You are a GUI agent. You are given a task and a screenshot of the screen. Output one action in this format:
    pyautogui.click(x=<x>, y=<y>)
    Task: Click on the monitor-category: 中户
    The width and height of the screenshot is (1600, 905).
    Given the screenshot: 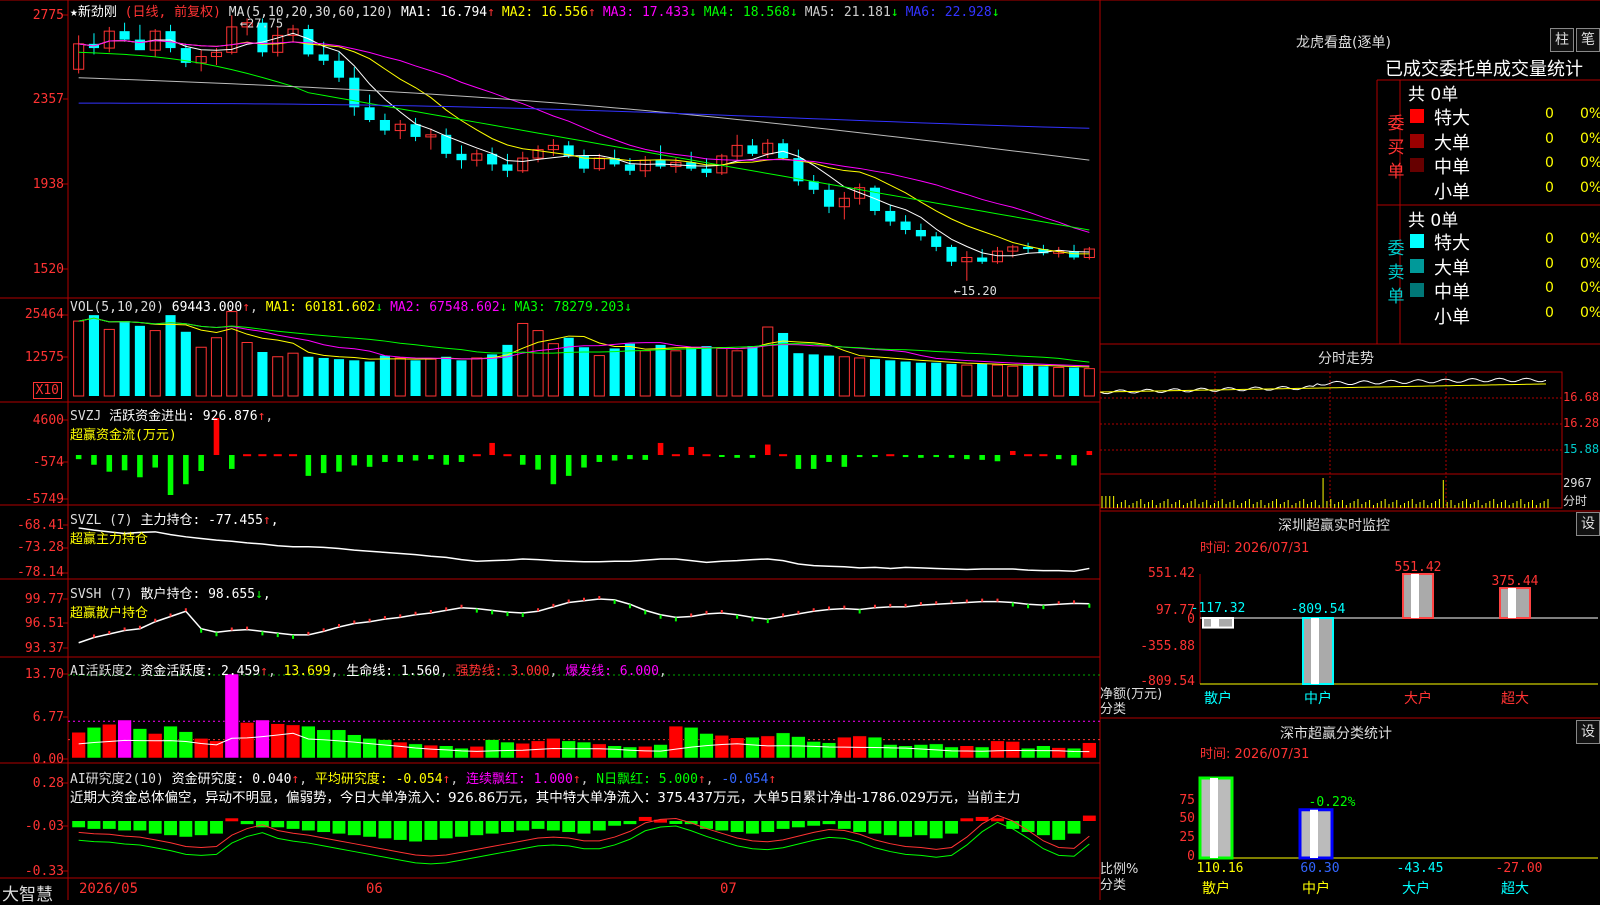 What is the action you would take?
    pyautogui.click(x=1318, y=698)
    